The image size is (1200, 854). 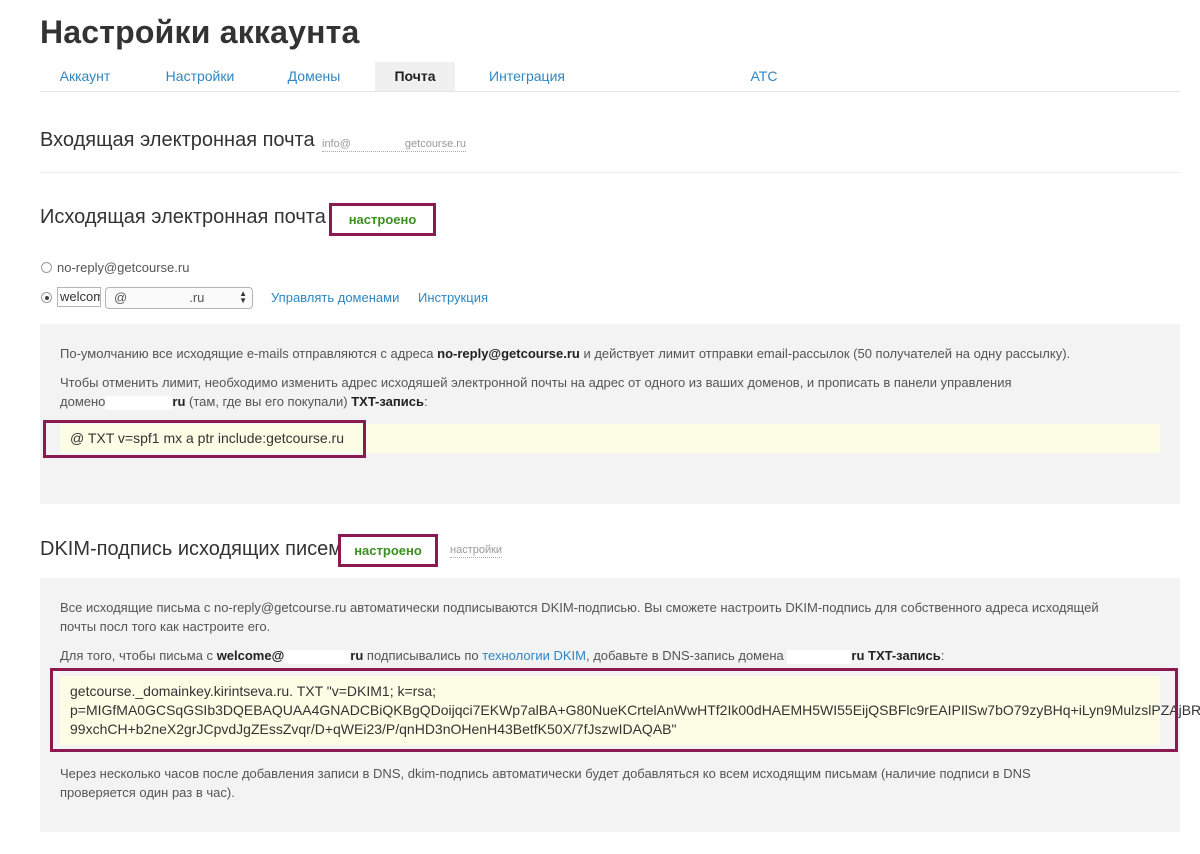 What do you see at coordinates (85, 76) in the screenshot?
I see `tab-account: Аккаунт` at bounding box center [85, 76].